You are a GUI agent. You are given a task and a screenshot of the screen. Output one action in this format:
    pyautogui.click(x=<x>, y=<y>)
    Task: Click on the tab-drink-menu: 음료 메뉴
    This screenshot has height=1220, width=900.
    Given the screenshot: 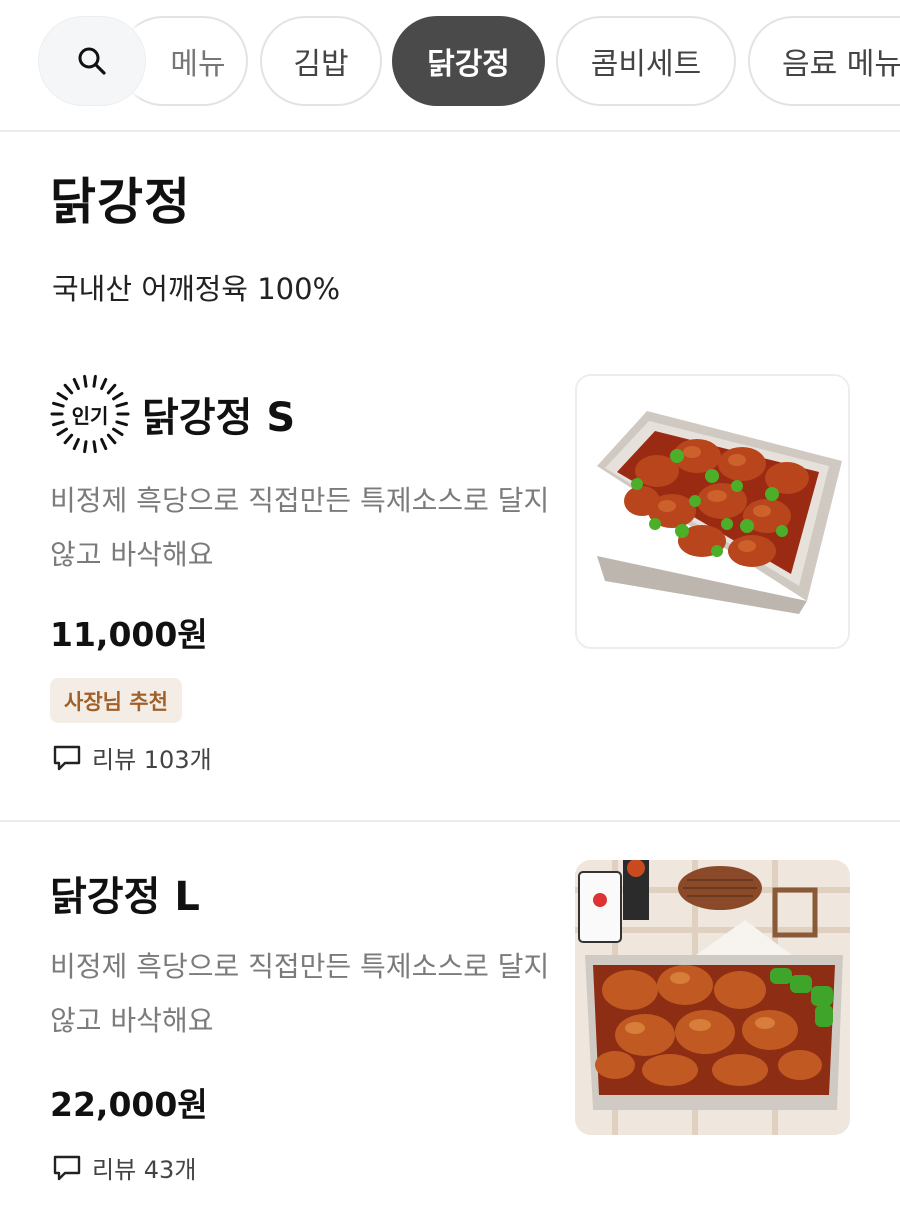 What is the action you would take?
    pyautogui.click(x=824, y=61)
    